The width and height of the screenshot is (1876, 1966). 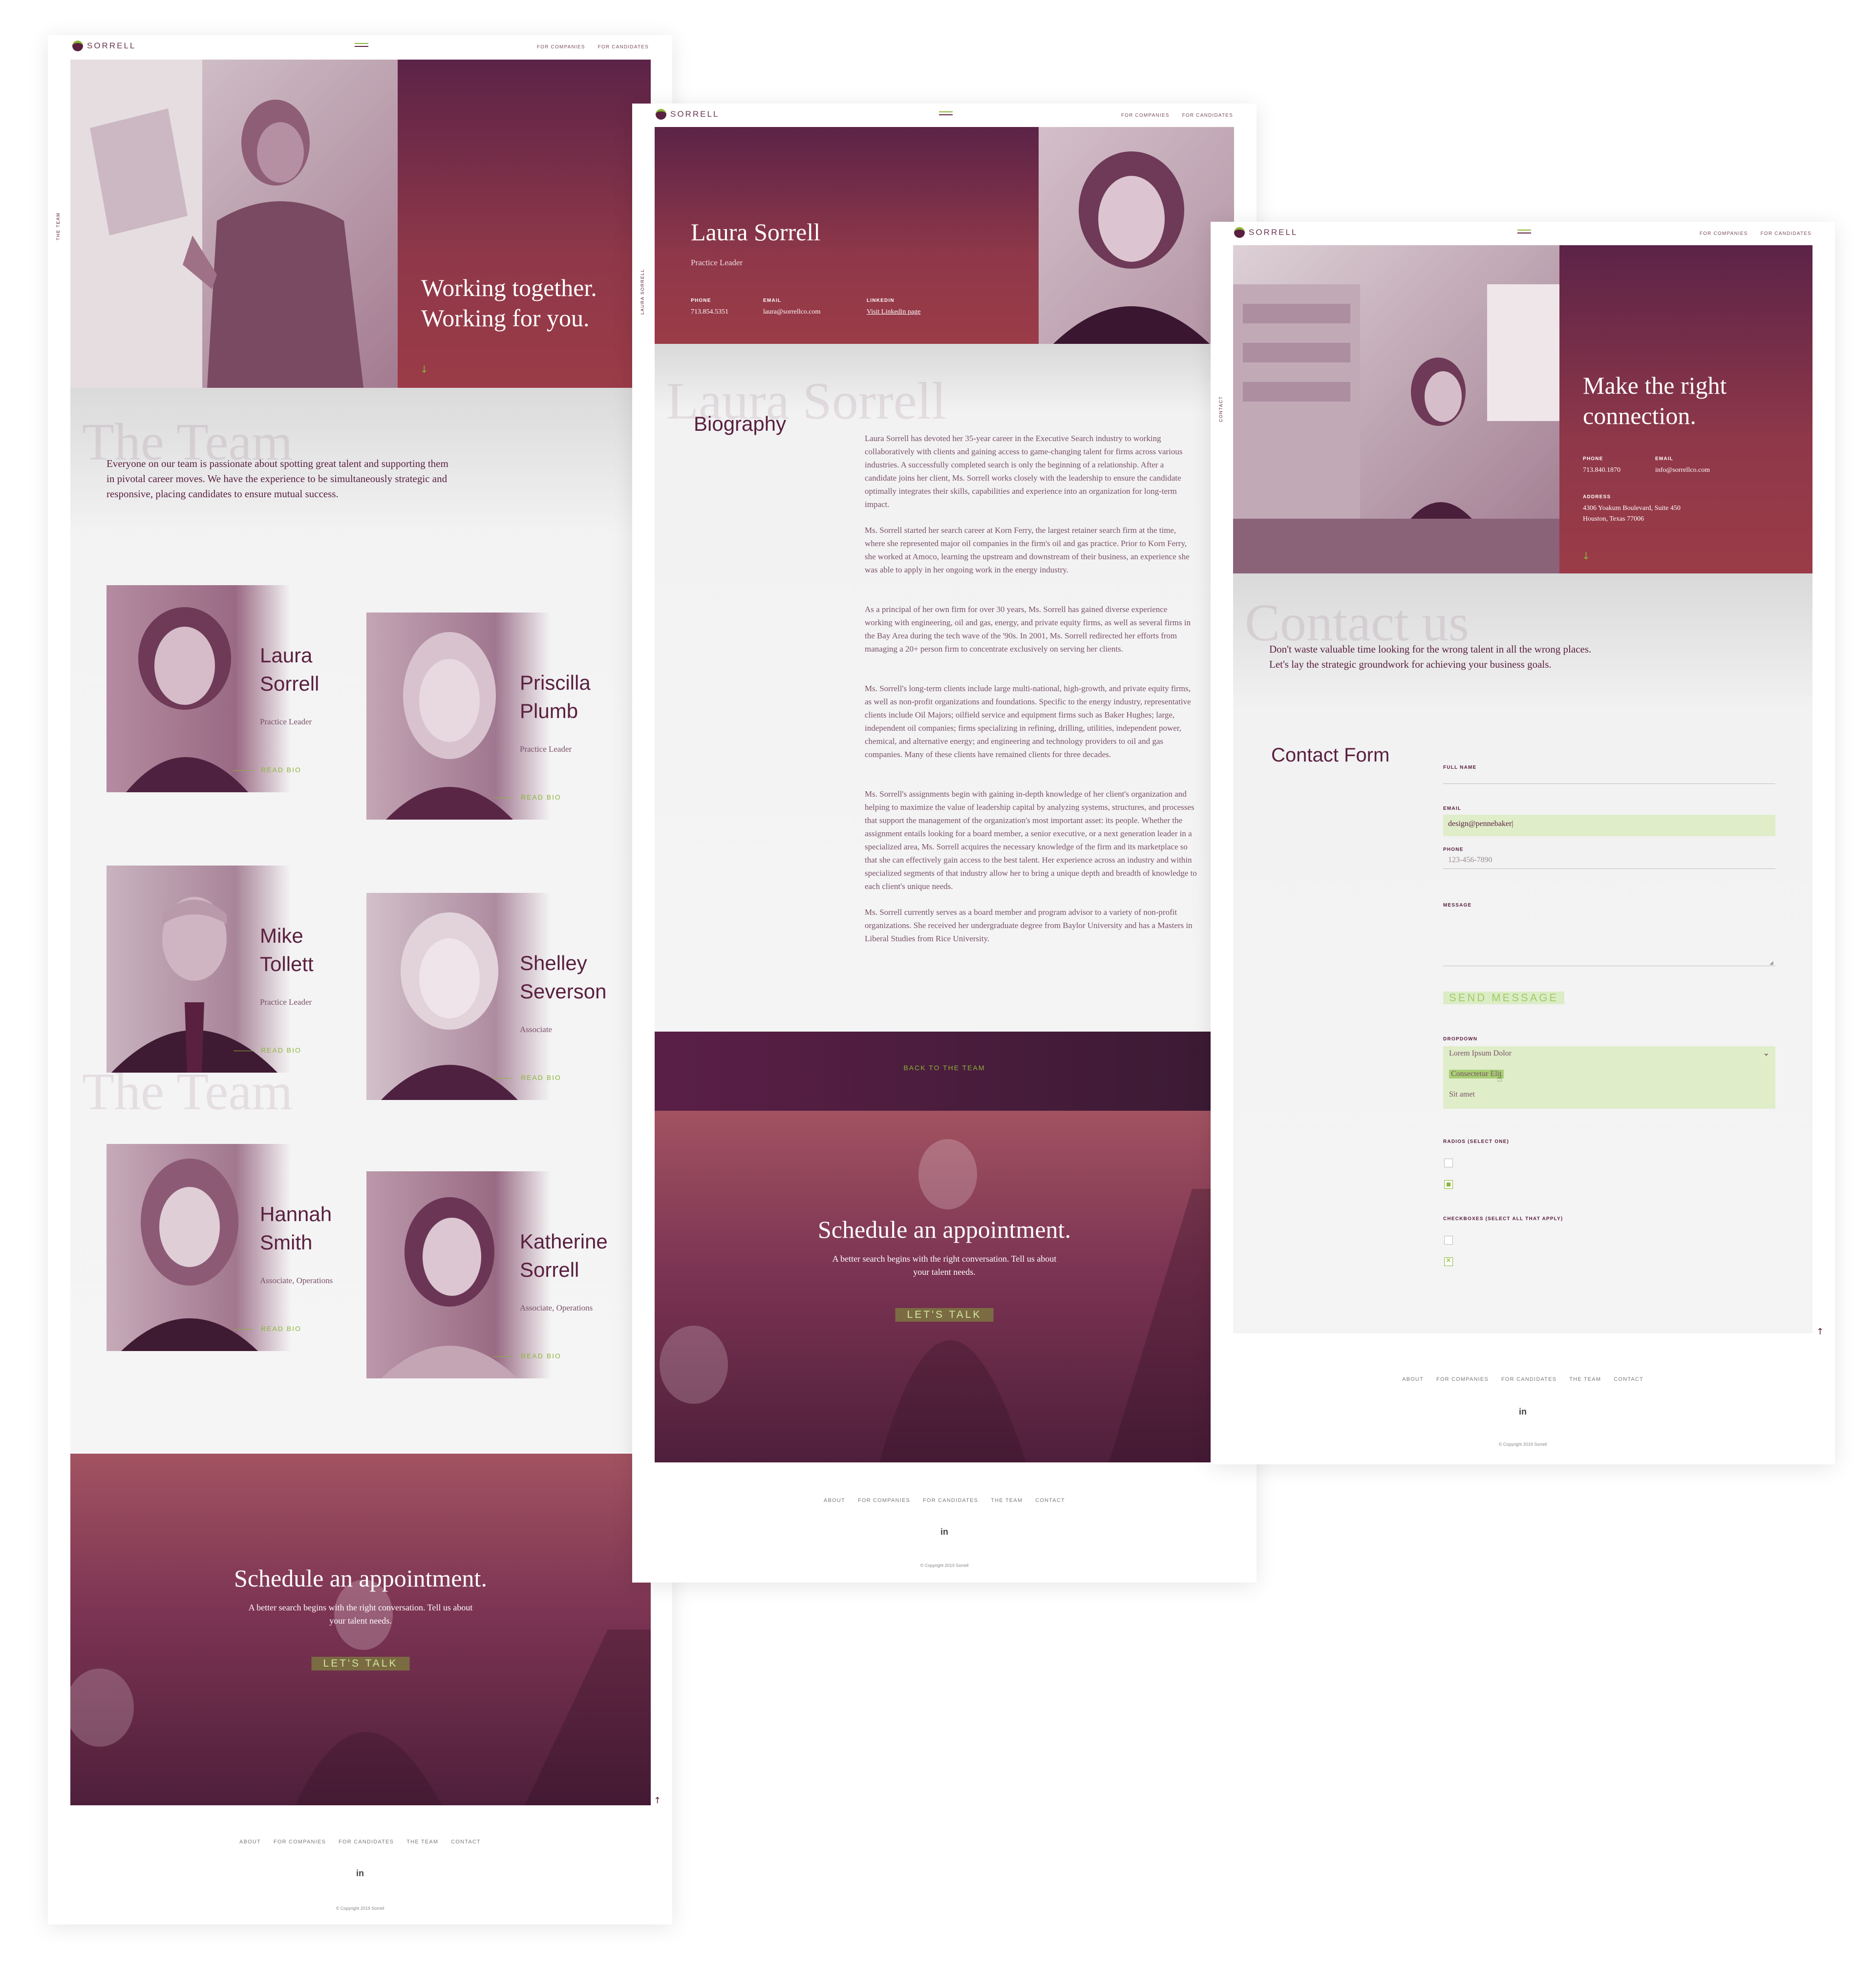 I want to click on dropdown-option-1: Consectetur Elit, so click(x=1476, y=1074).